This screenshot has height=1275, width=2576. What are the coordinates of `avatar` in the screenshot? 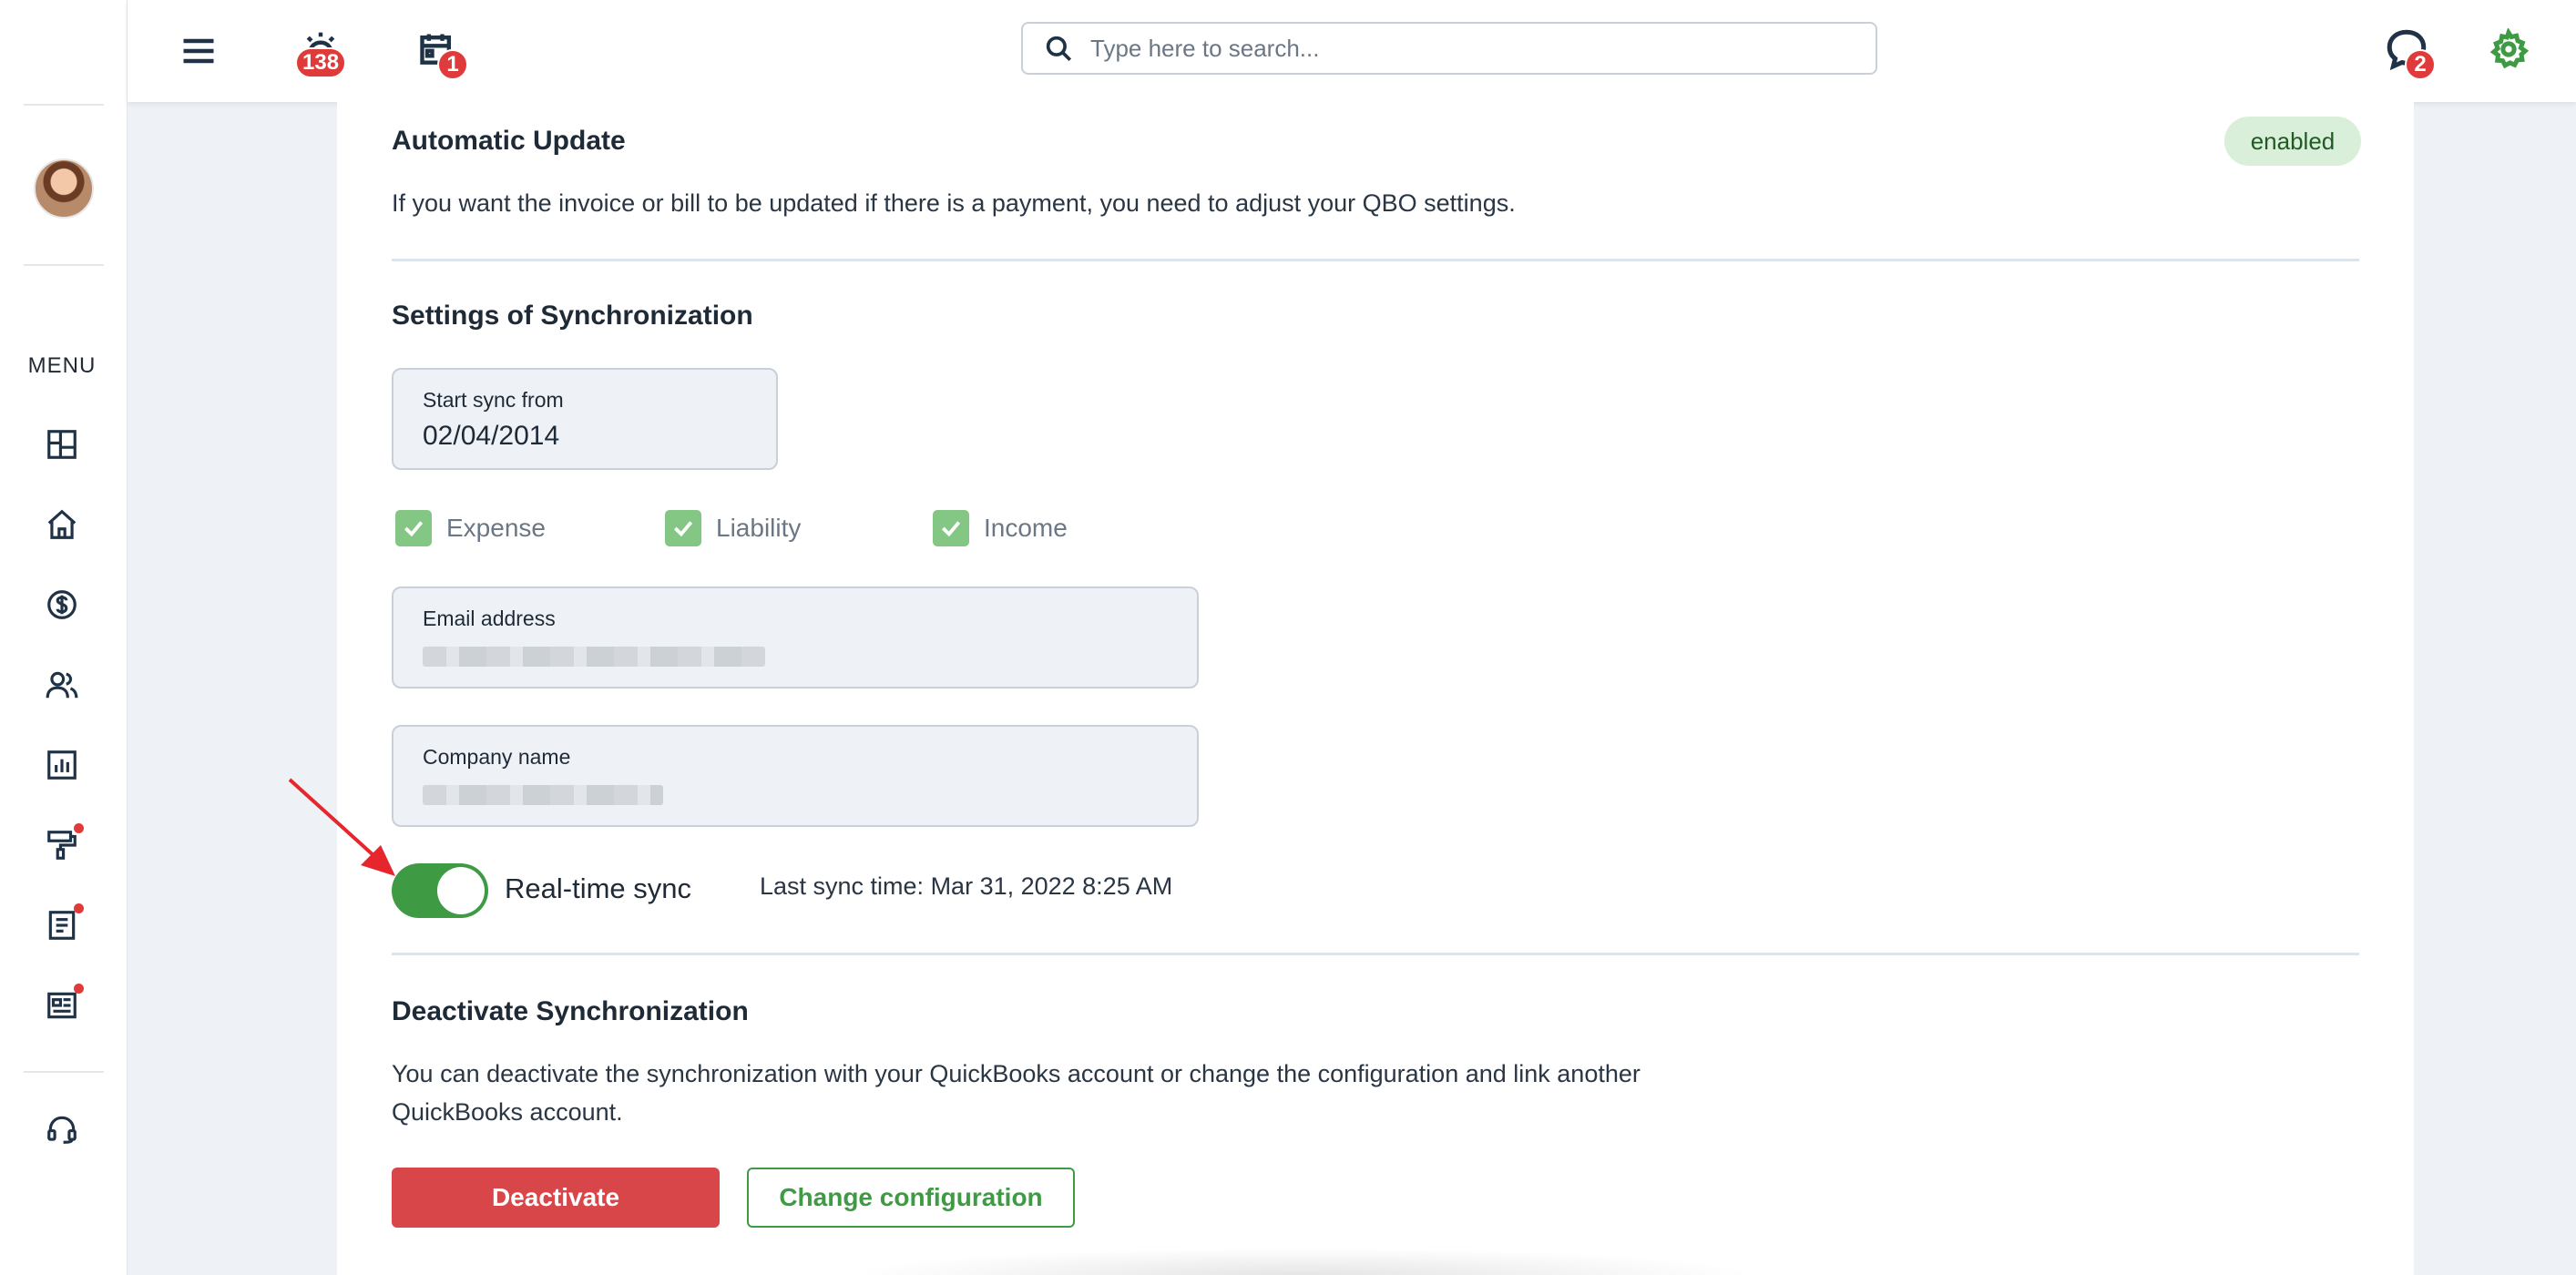 It's located at (64, 188).